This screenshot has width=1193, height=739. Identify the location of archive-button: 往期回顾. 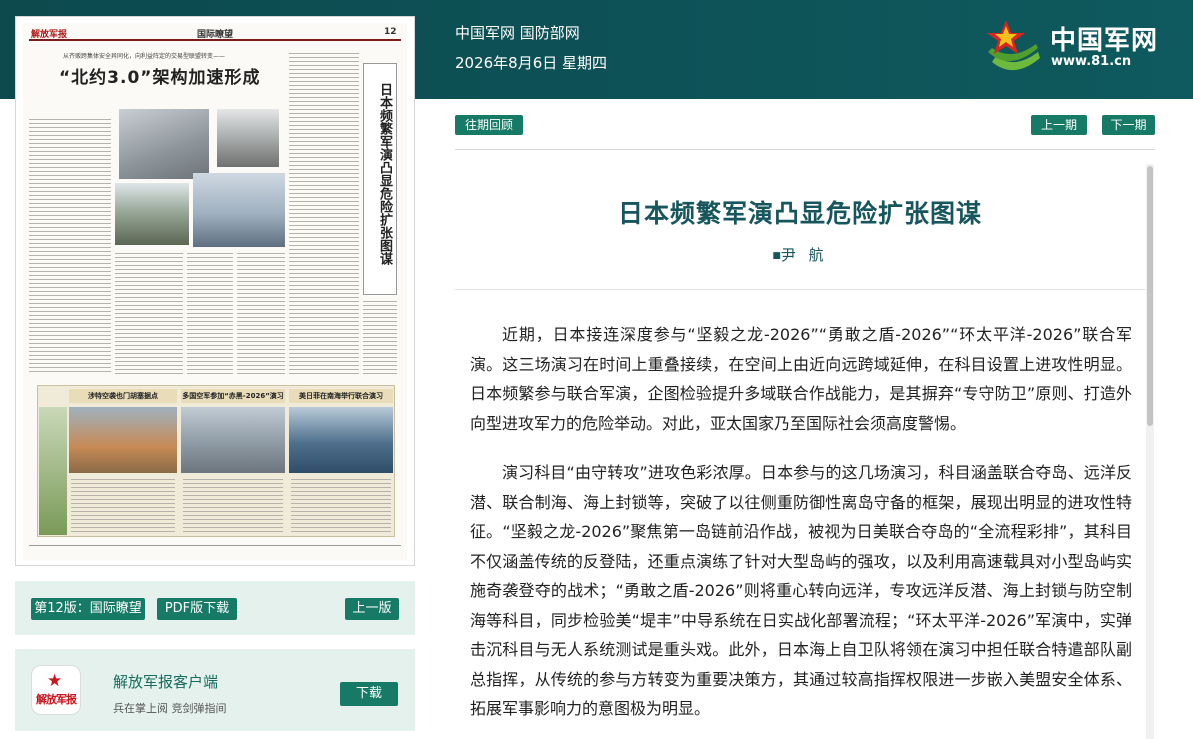
(489, 125).